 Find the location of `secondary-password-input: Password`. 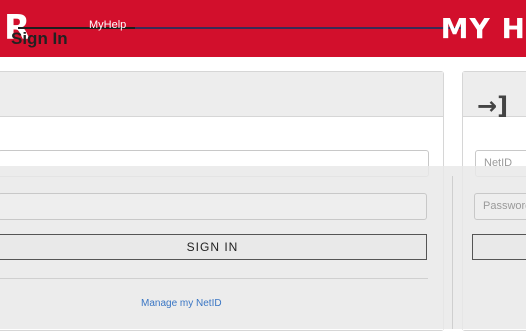

secondary-password-input: Password is located at coordinates (500, 206).